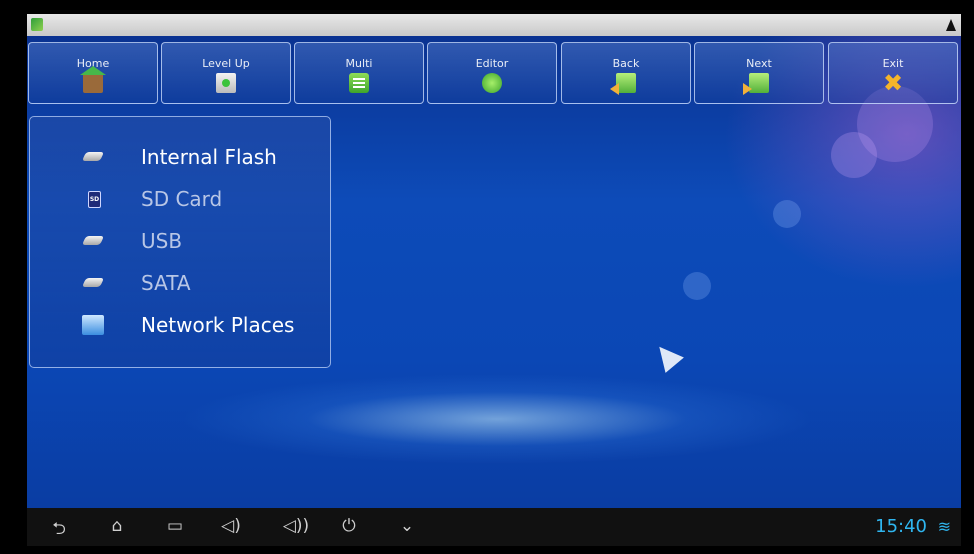 This screenshot has width=974, height=554. Describe the element at coordinates (626, 63) in the screenshot. I see `back-button-label: Back` at that location.